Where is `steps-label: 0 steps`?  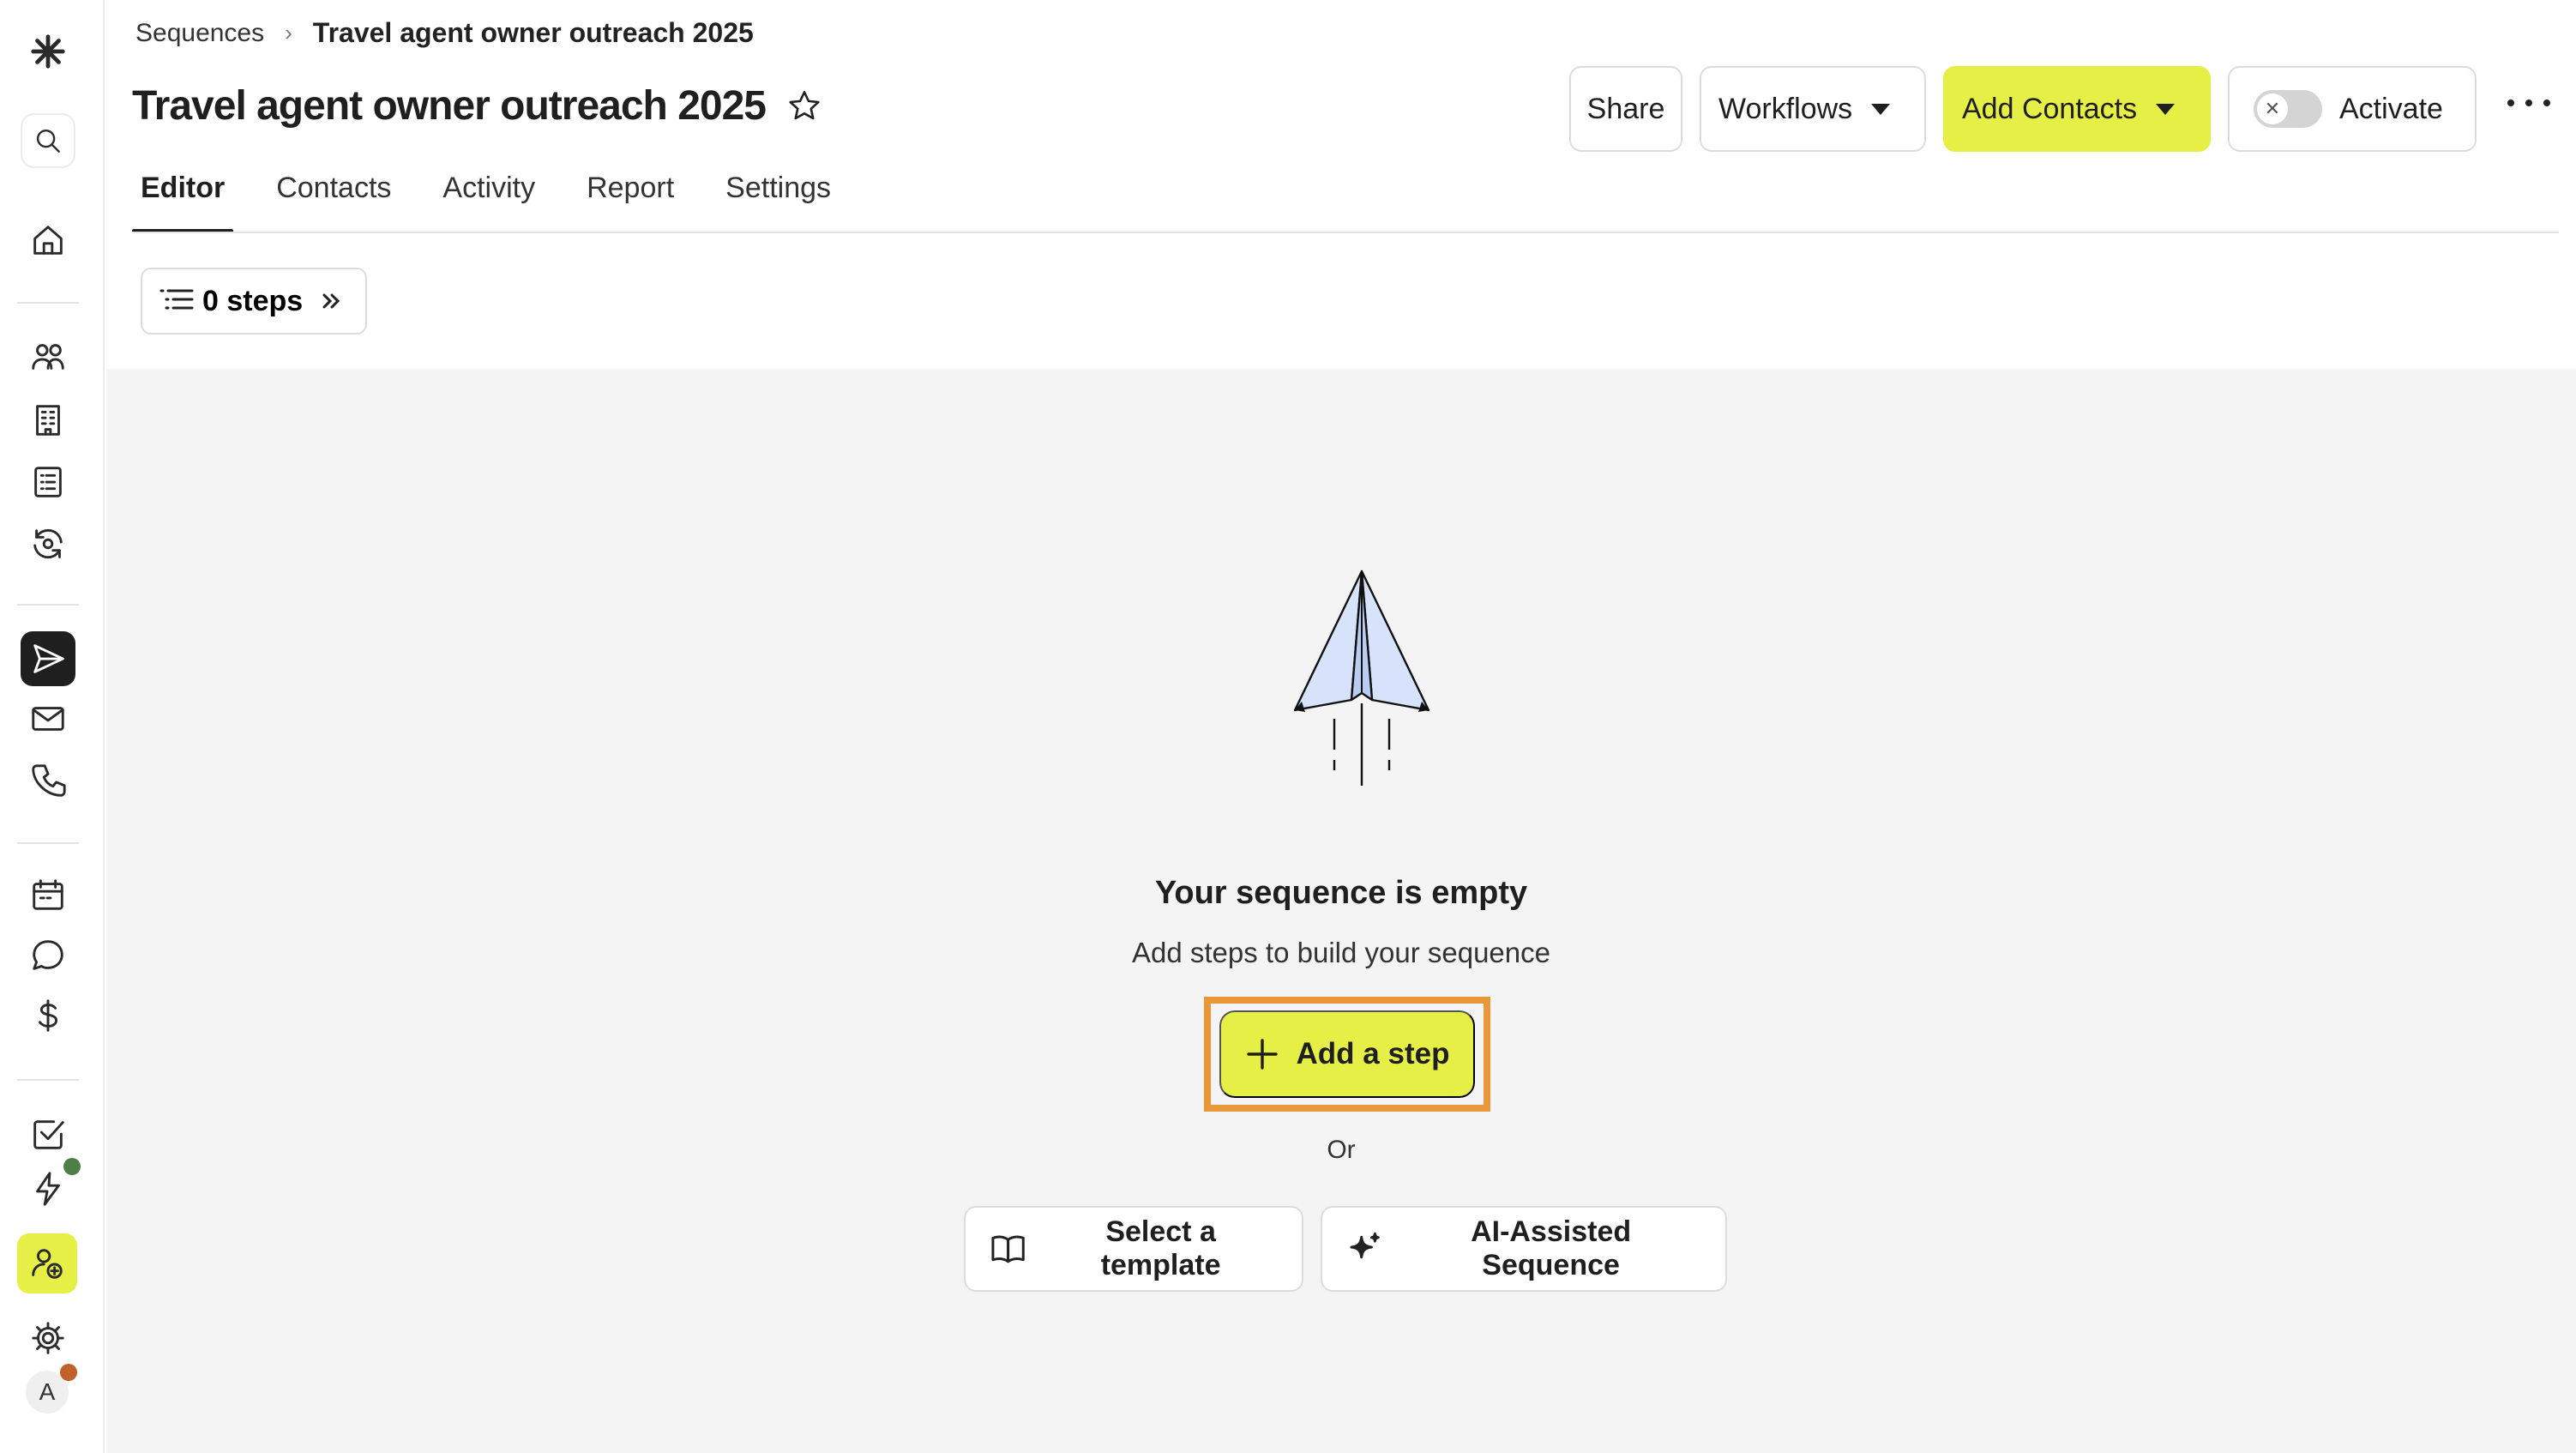
steps-label: 0 steps is located at coordinates (253, 300).